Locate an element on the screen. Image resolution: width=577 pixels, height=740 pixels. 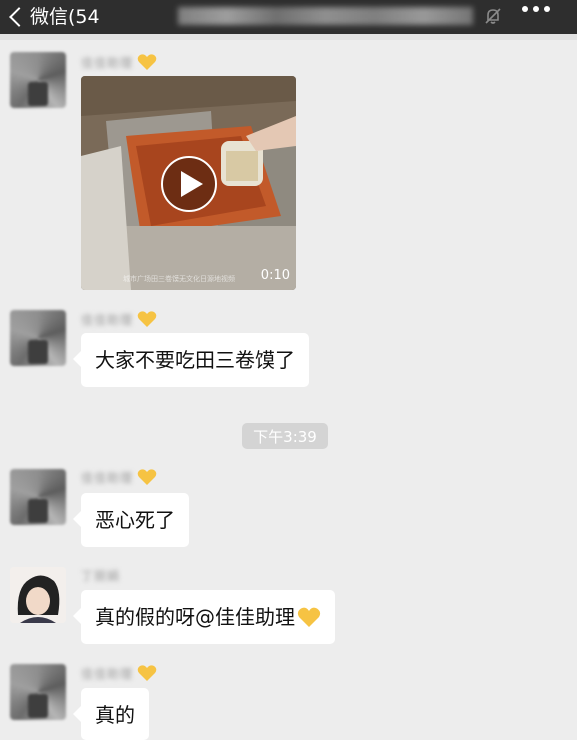
message-bubble: 大家不要吃田三卷馍了 is located at coordinates (191, 360).